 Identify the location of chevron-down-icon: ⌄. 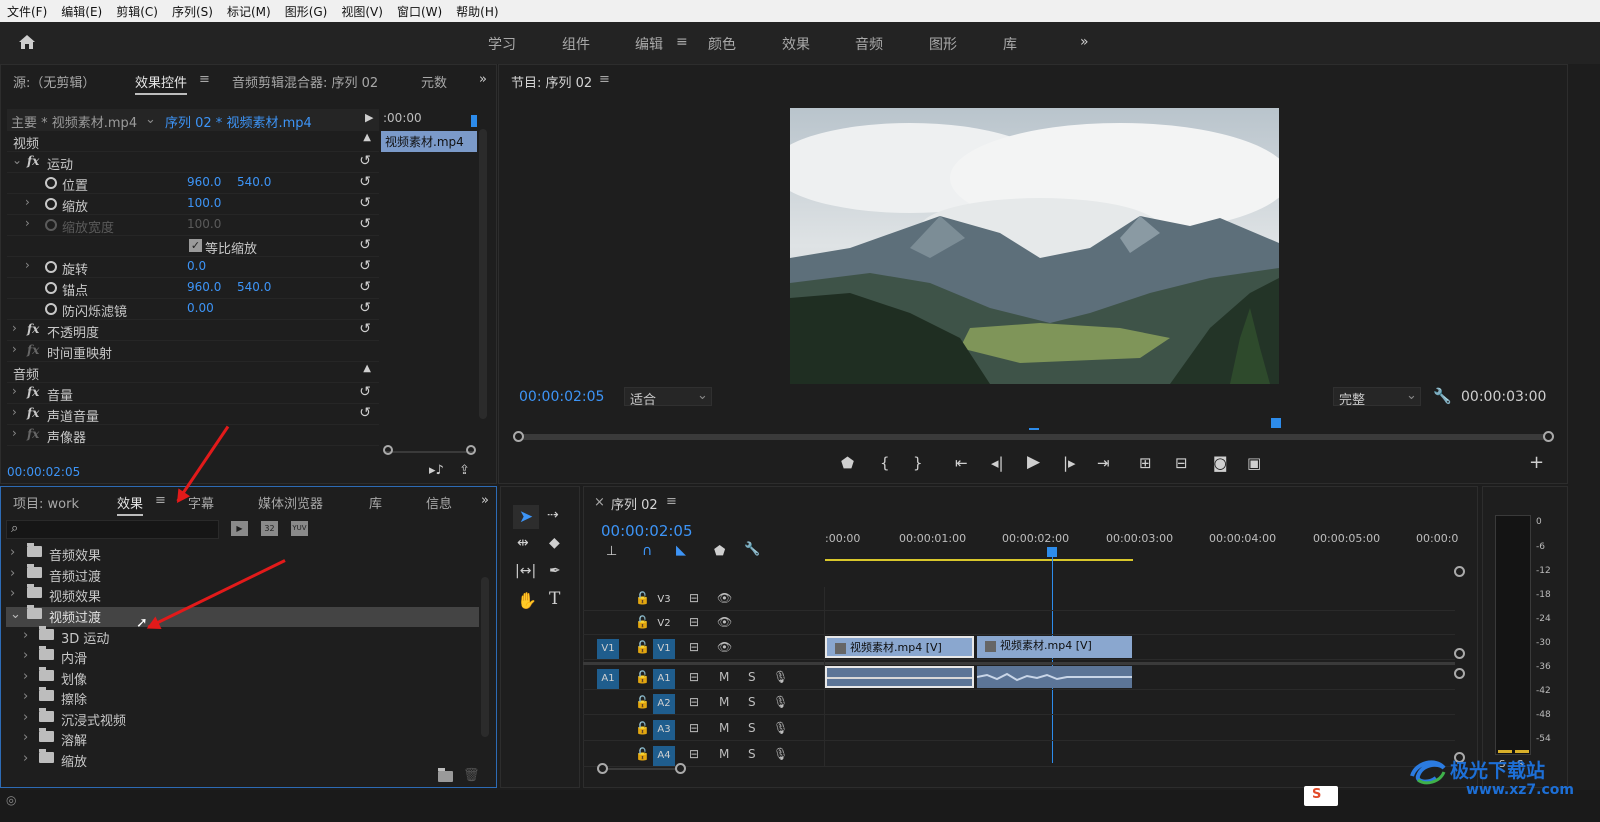
(150, 119).